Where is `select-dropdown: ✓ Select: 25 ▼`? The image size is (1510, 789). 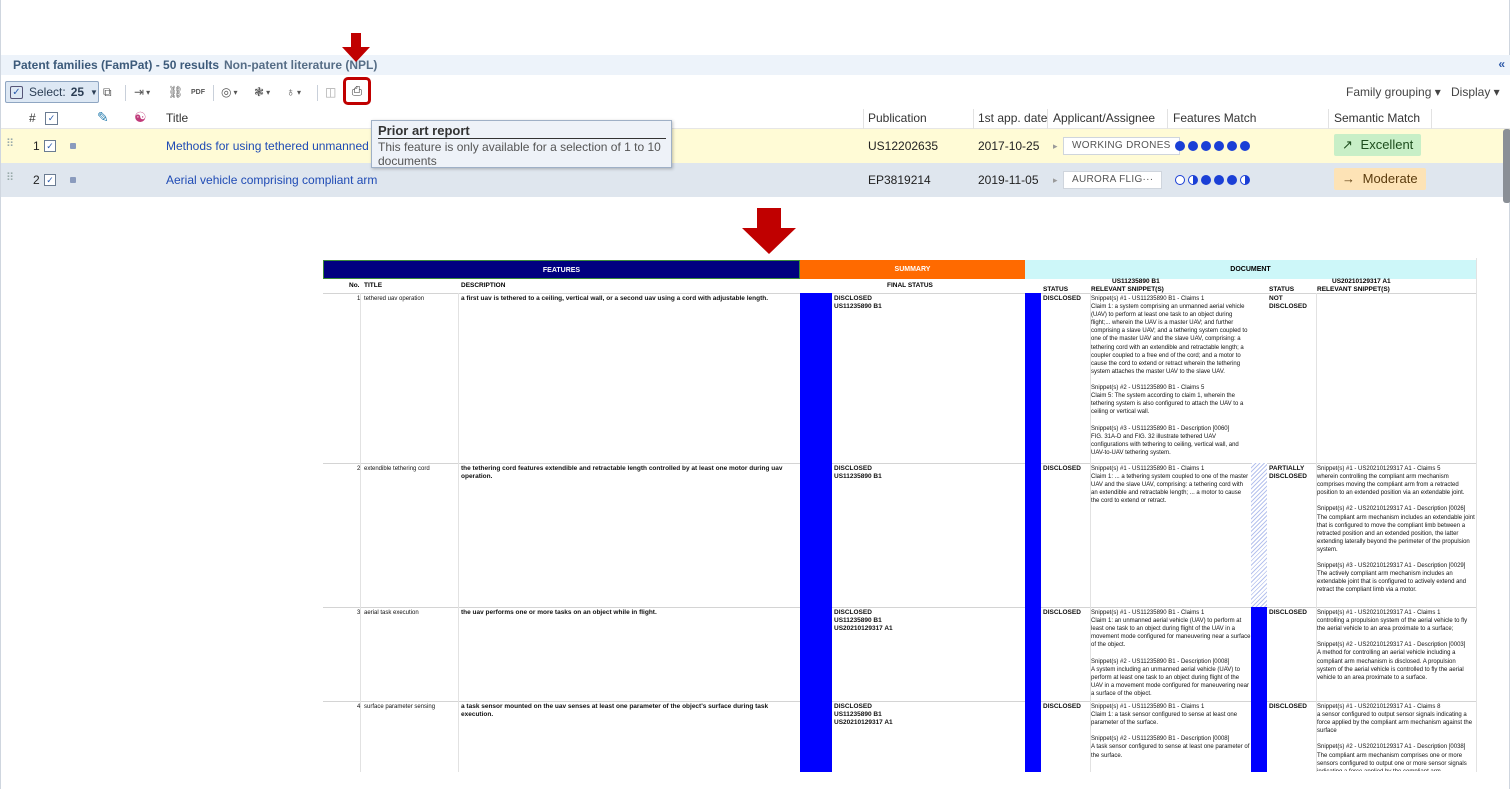
select-dropdown: ✓ Select: 25 ▼ is located at coordinates (52, 92).